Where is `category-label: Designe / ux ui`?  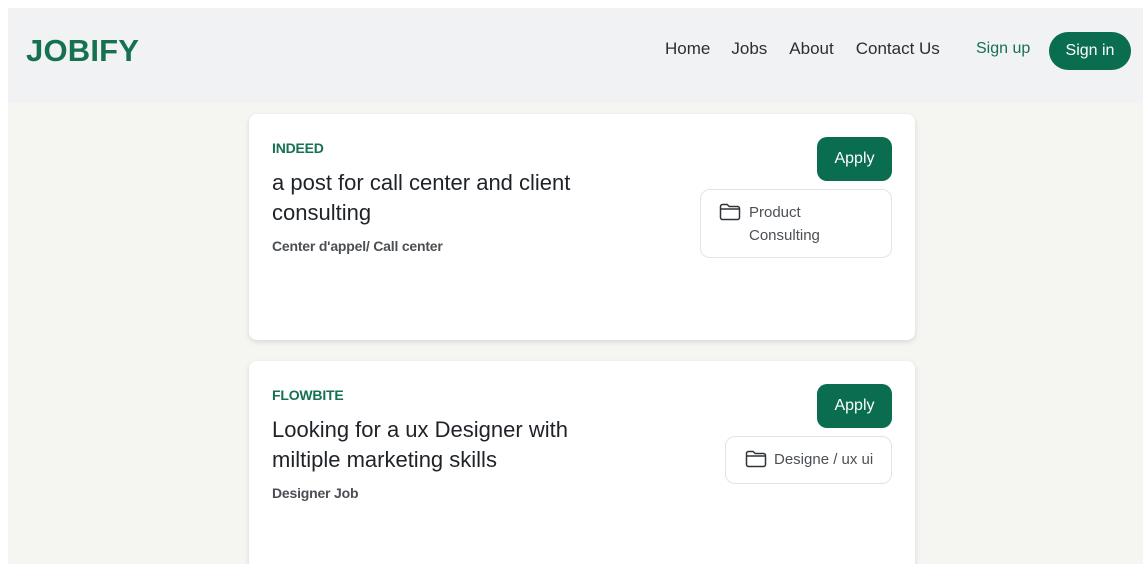 category-label: Designe / ux ui is located at coordinates (824, 459).